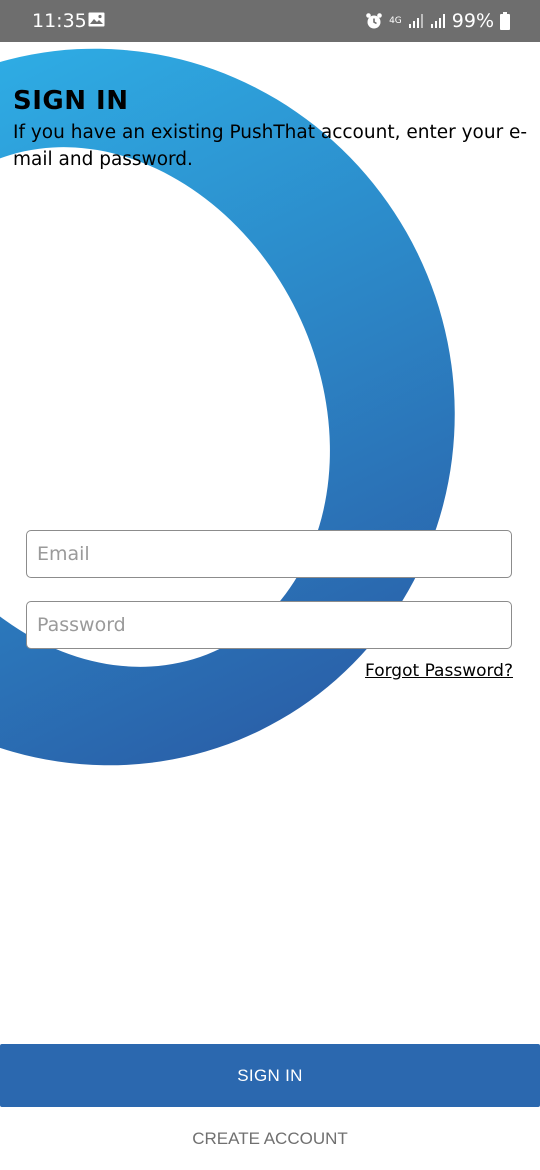 This screenshot has width=540, height=1170. What do you see at coordinates (374, 21) in the screenshot?
I see `alarm-icon` at bounding box center [374, 21].